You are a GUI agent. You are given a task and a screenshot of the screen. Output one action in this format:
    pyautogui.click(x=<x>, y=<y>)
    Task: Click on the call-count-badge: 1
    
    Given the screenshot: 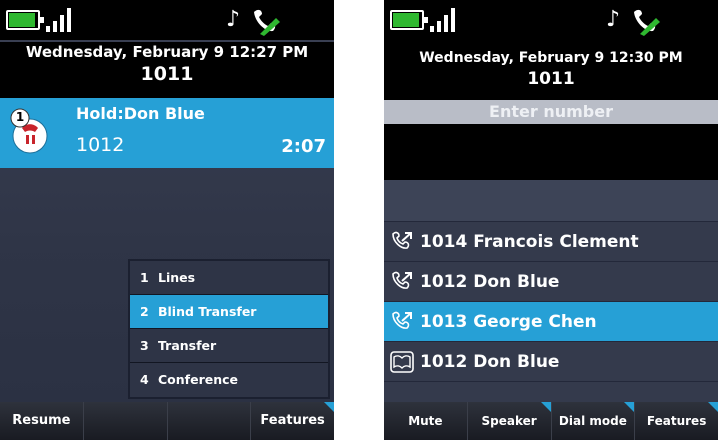 What is the action you would take?
    pyautogui.click(x=20, y=117)
    